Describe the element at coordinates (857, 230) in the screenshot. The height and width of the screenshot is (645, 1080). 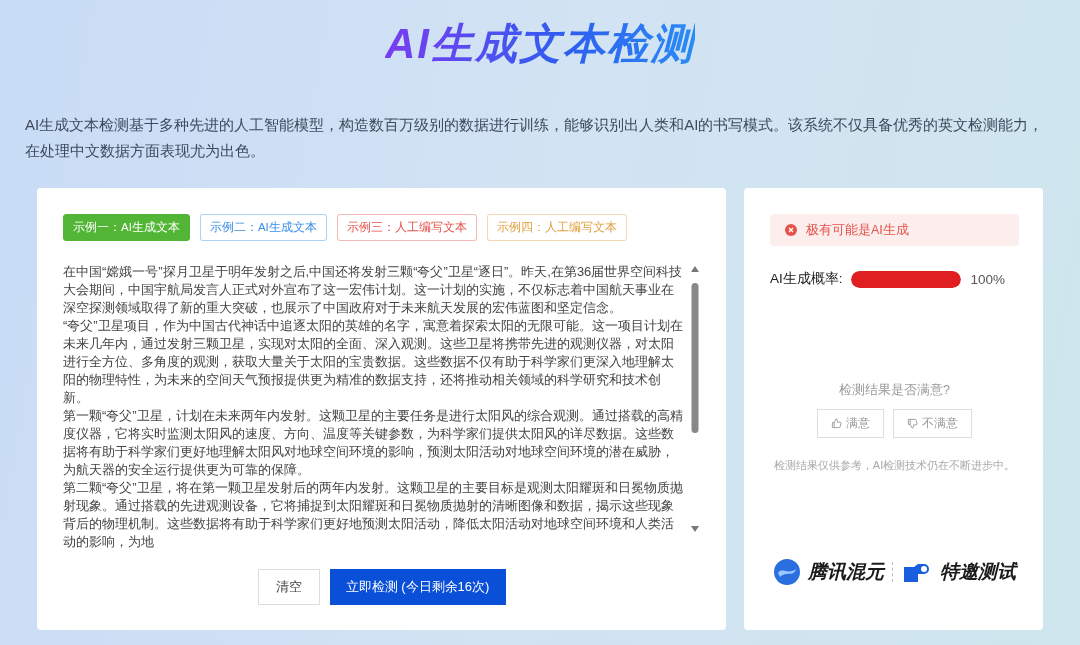
I see `verdict-text: 极有可能是AI生成` at that location.